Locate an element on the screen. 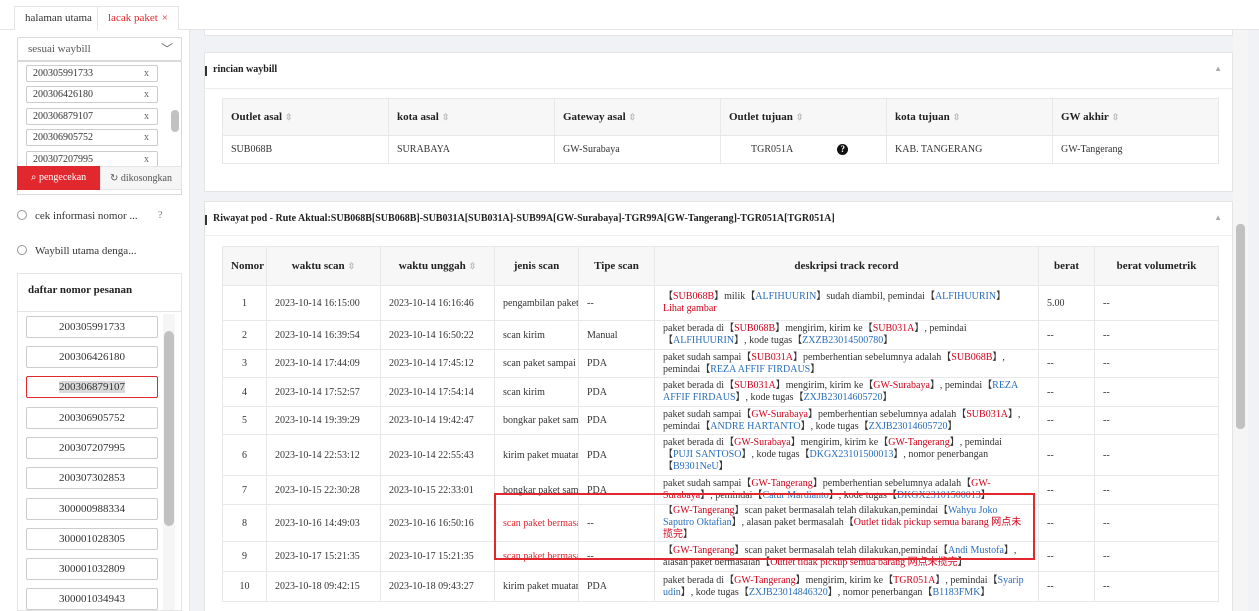  col-scan-time: waktu scan ⇳ is located at coordinates (323, 266).